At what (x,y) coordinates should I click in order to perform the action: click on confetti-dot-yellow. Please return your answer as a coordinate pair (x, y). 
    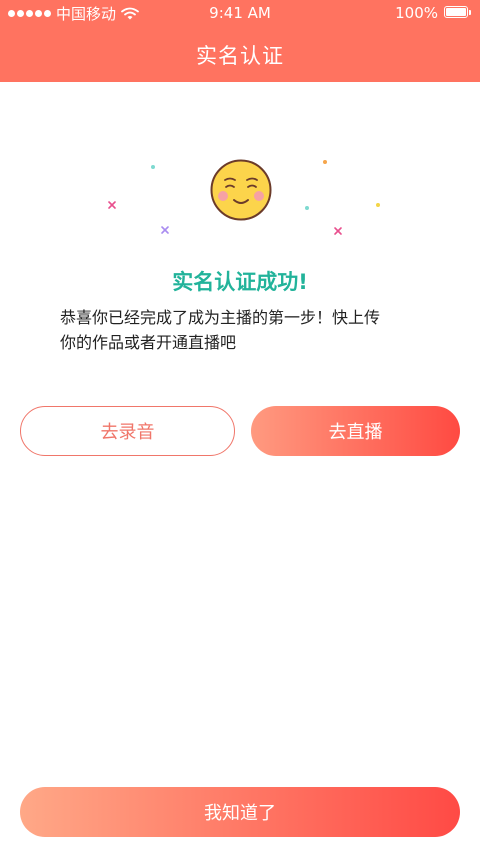
    Looking at the image, I should click on (378, 205).